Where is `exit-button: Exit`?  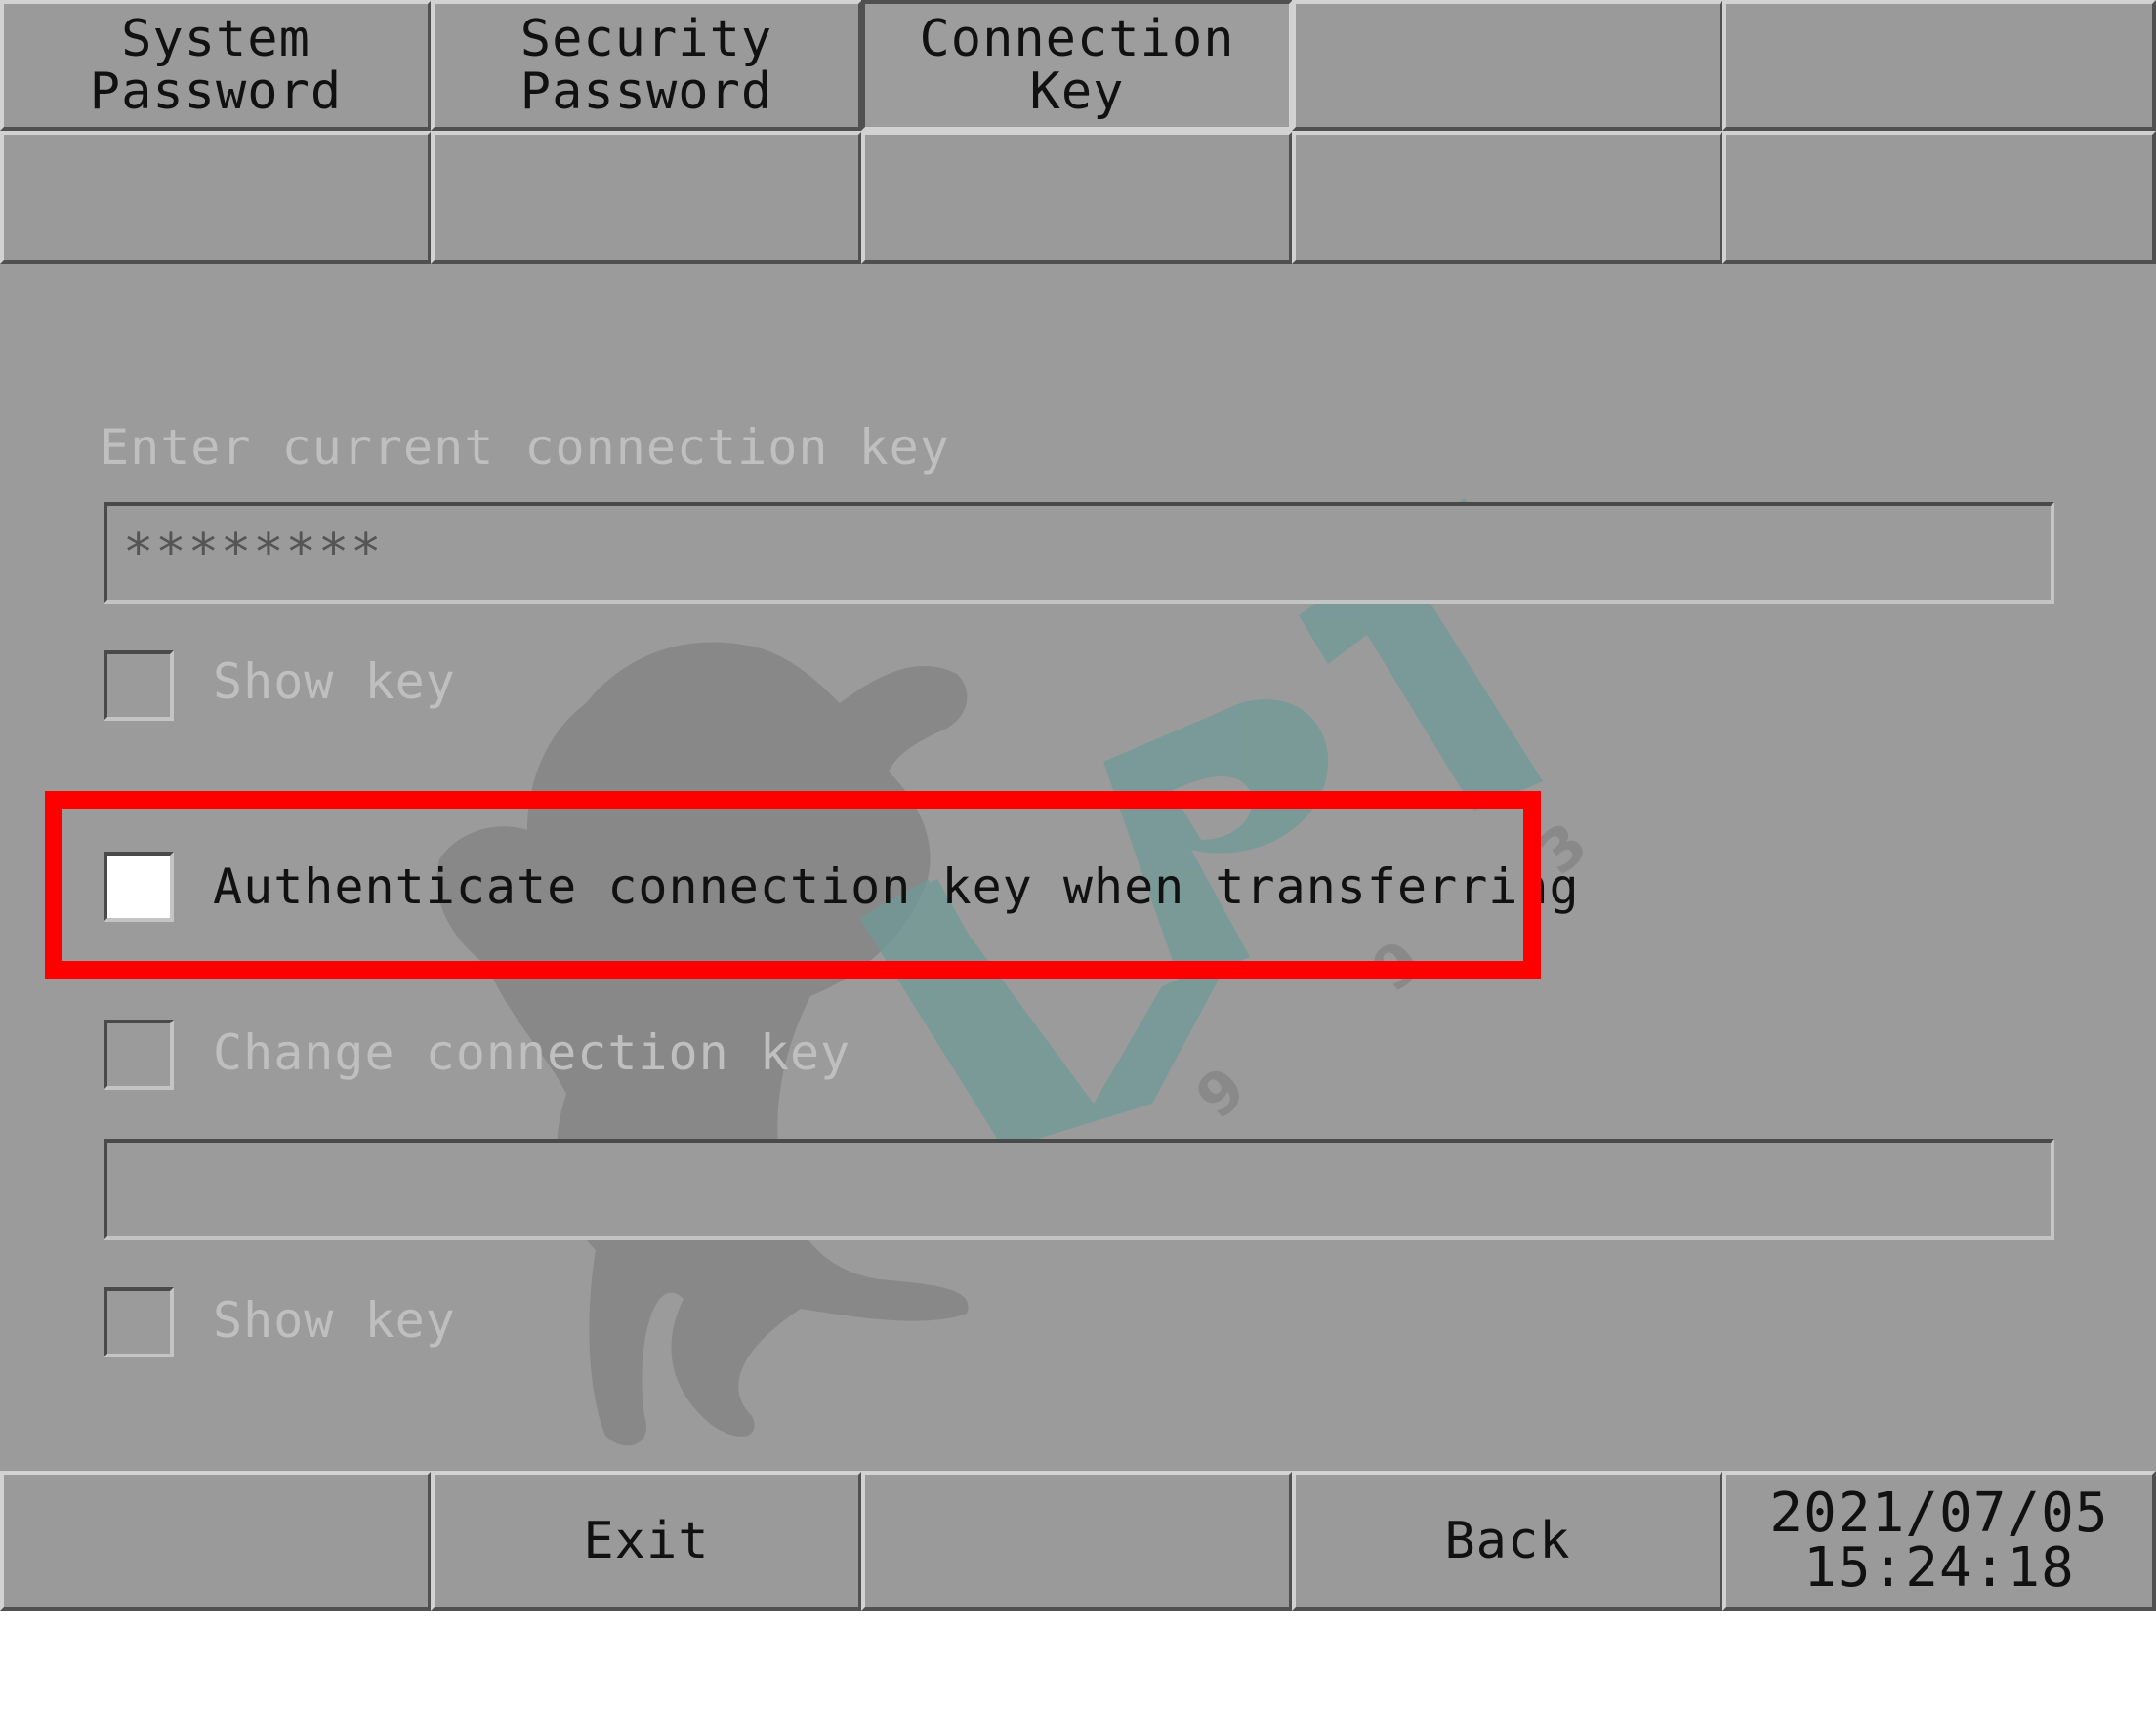
exit-button: Exit is located at coordinates (646, 1541).